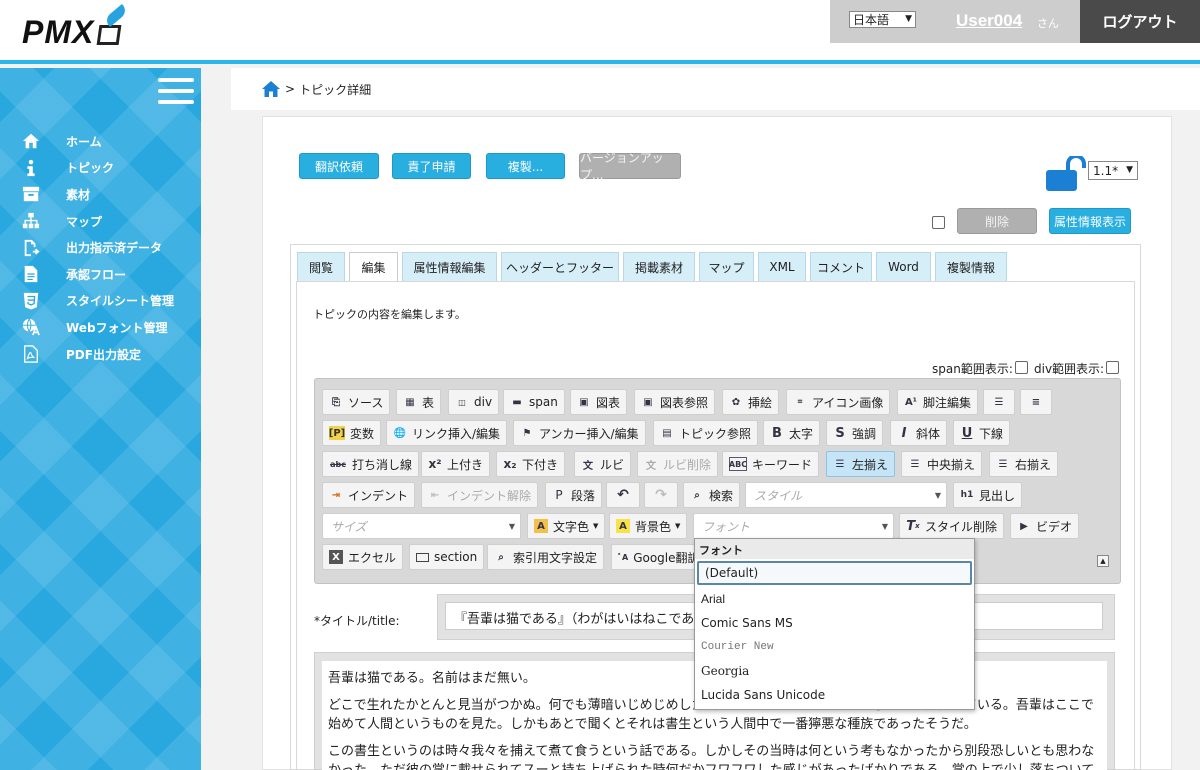 The height and width of the screenshot is (770, 1200). I want to click on div-range-checkbox, so click(1112, 367).